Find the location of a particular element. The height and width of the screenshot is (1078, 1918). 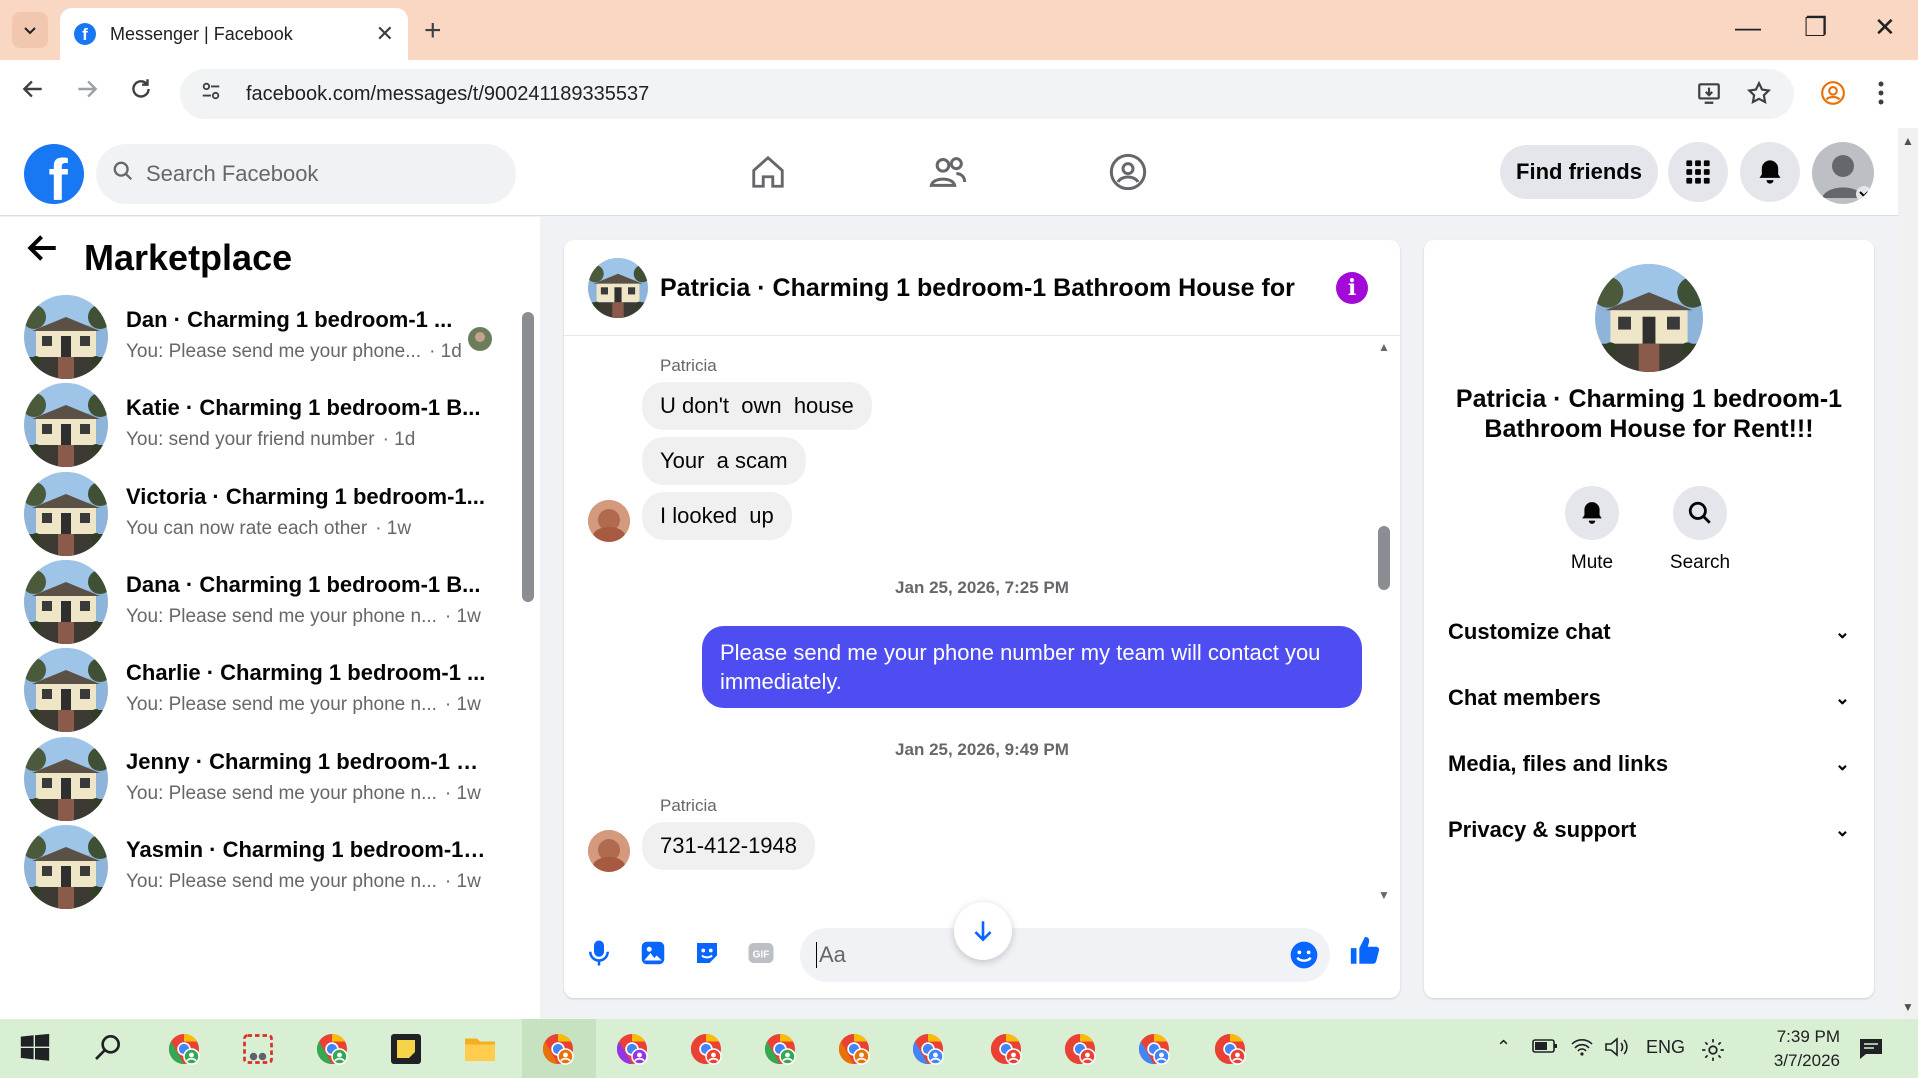

message-timestamp: Jan 25, 2026, 9:49 PM is located at coordinates (982, 749).